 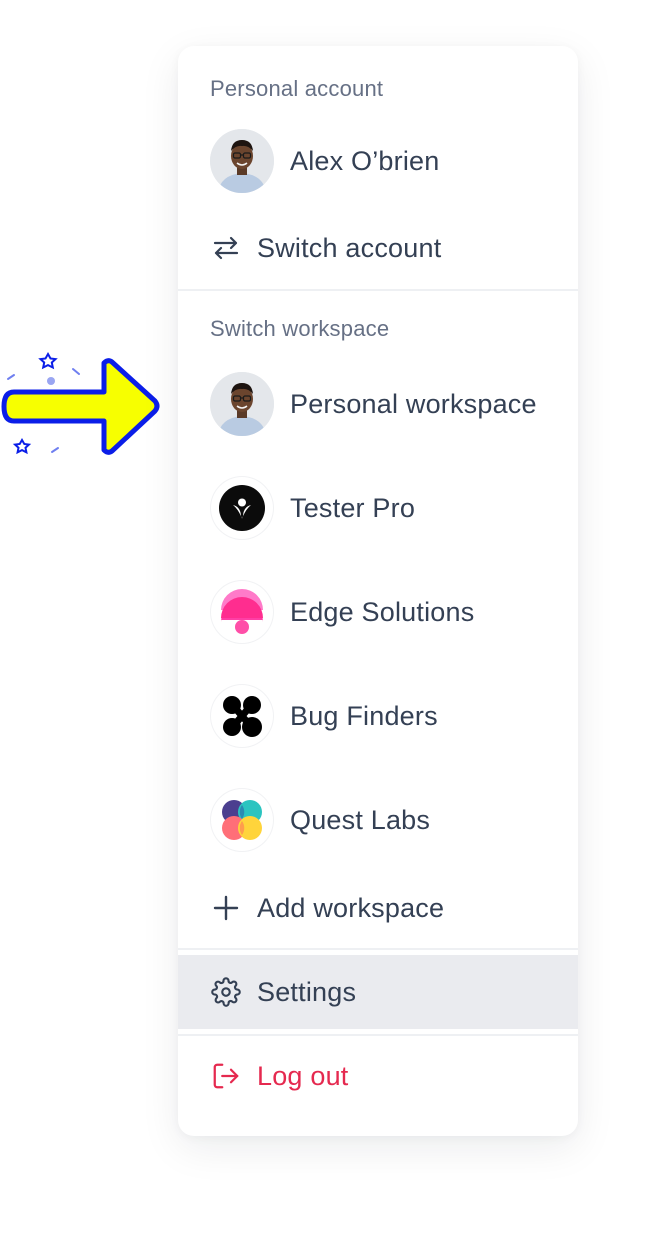 What do you see at coordinates (349, 247) in the screenshot?
I see `switch-account-label: Switch account` at bounding box center [349, 247].